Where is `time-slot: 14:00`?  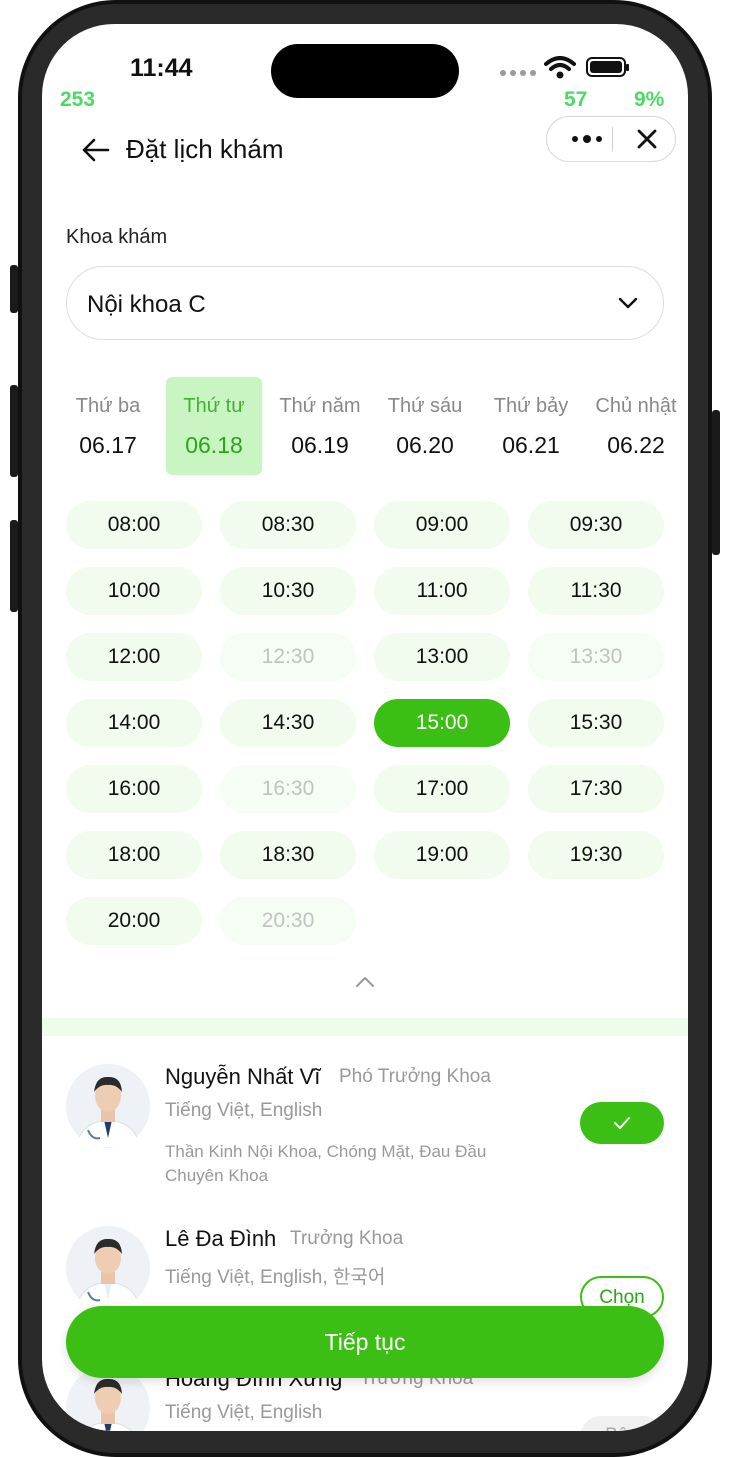 time-slot: 14:00 is located at coordinates (134, 723).